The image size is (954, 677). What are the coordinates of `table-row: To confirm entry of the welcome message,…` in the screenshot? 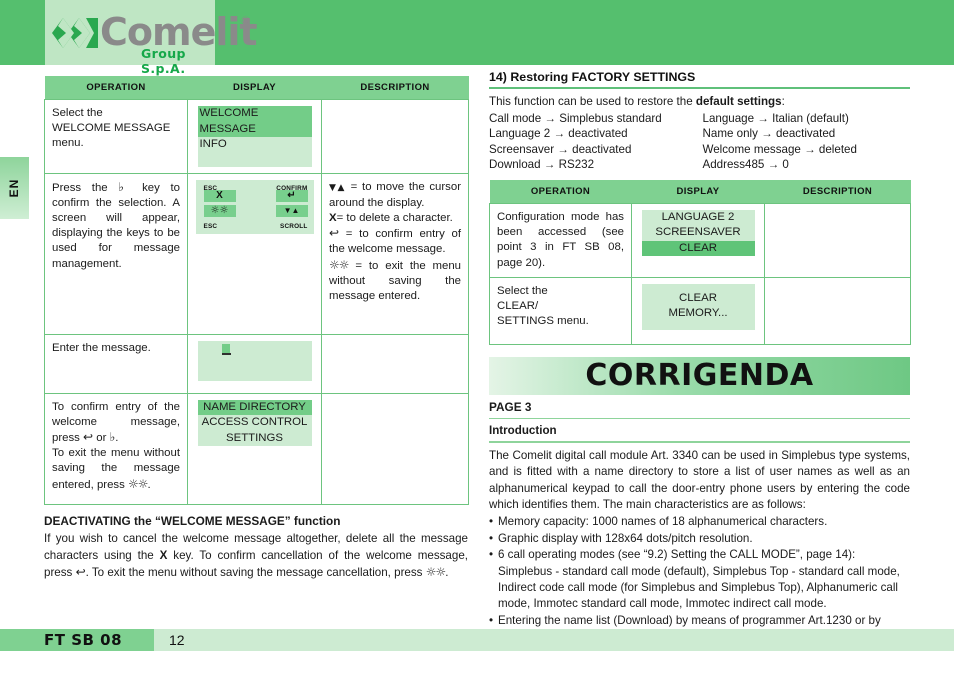 It's located at (256, 448).